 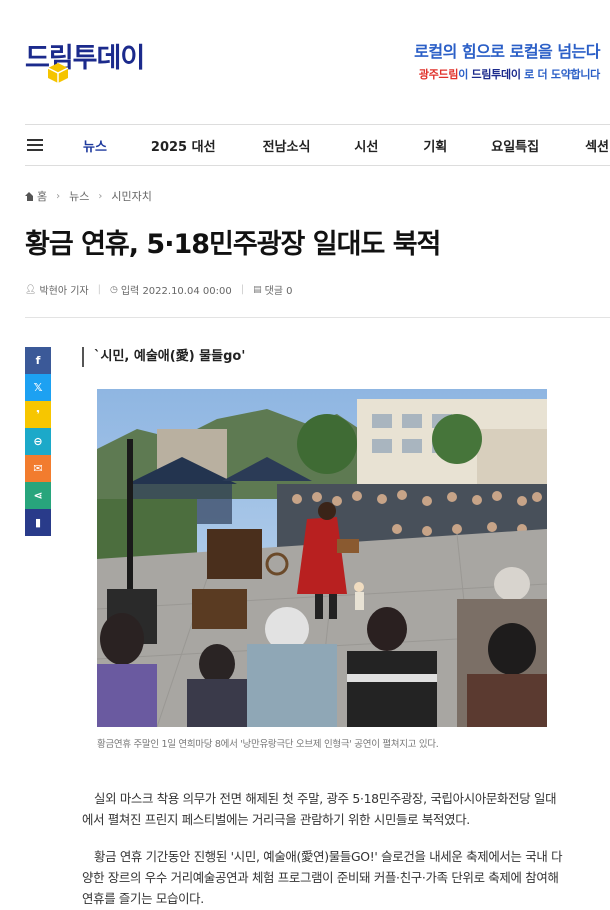 I want to click on bookmark-icon: ▮, so click(x=38, y=522).